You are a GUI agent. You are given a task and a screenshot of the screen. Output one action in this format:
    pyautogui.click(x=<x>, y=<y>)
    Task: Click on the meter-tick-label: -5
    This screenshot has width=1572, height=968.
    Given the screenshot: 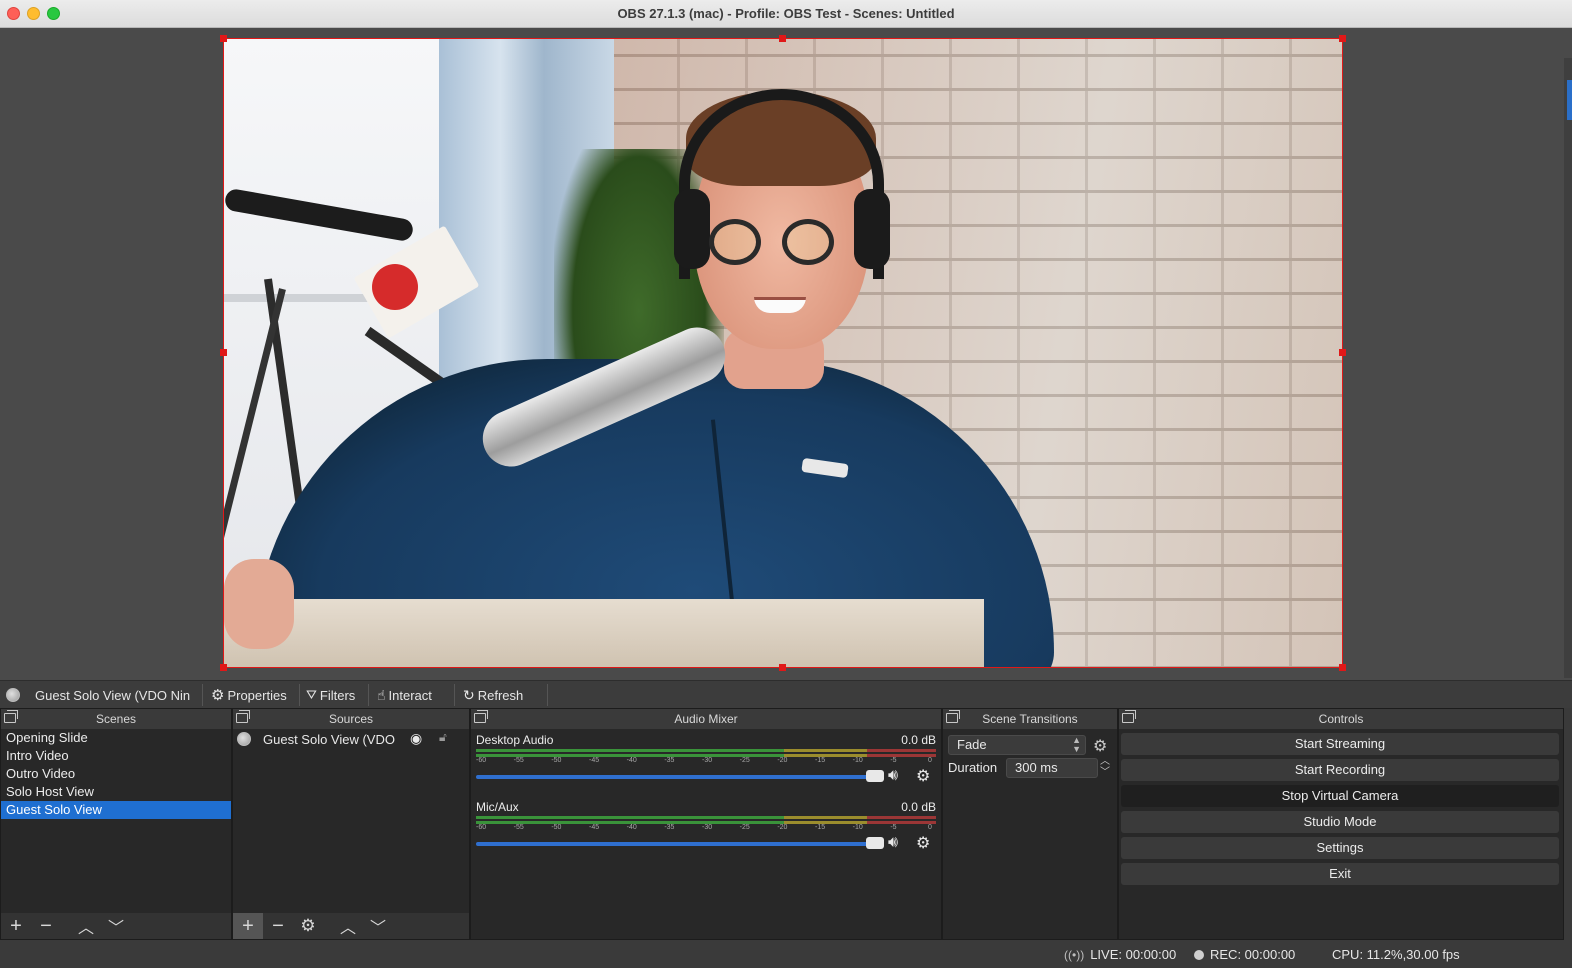 What is the action you would take?
    pyautogui.click(x=893, y=827)
    